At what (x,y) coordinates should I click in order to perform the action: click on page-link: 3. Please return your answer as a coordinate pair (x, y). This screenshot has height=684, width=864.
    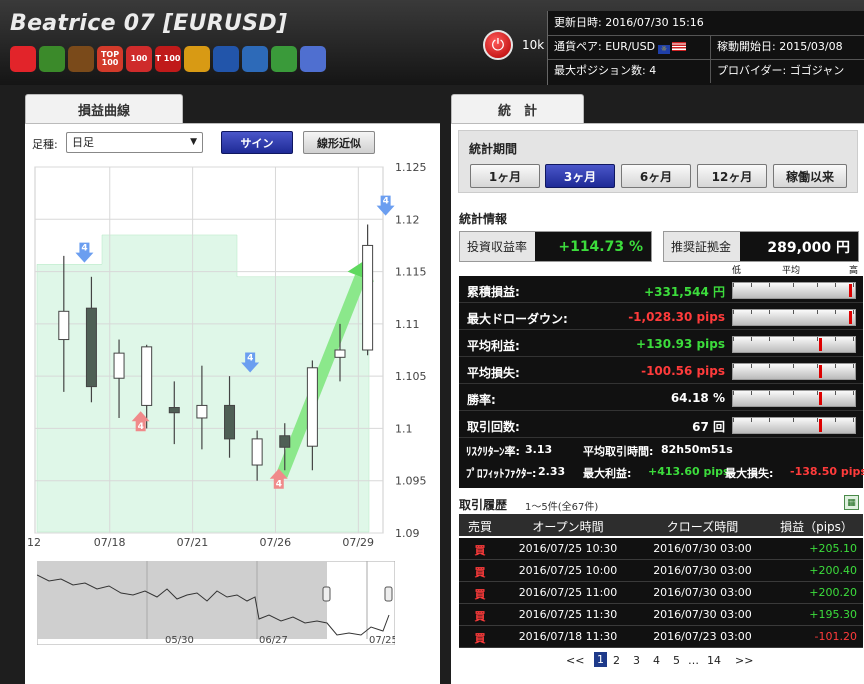
    Looking at the image, I should click on (636, 660).